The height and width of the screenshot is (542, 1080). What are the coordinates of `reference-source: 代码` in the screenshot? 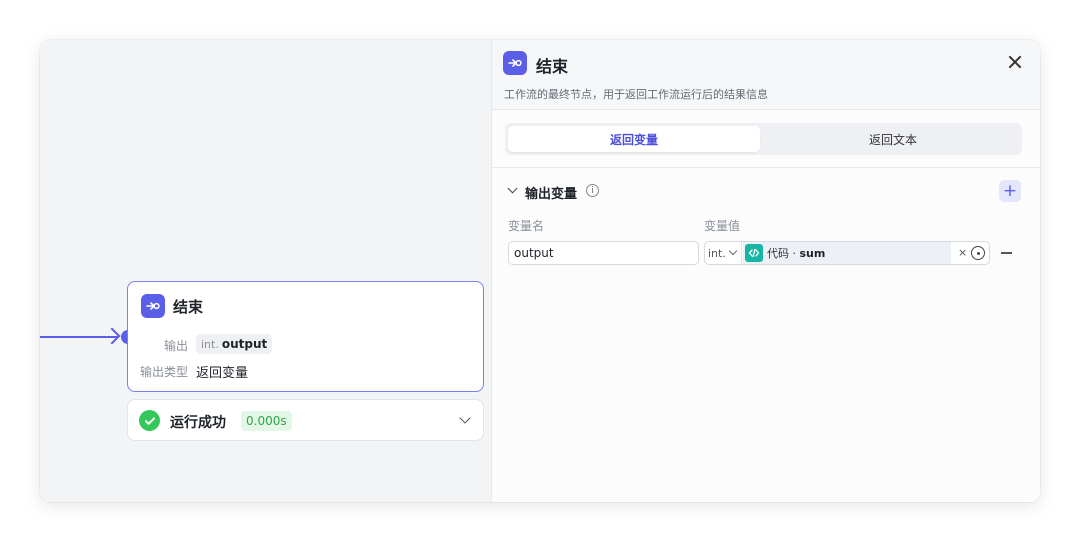 It's located at (778, 253).